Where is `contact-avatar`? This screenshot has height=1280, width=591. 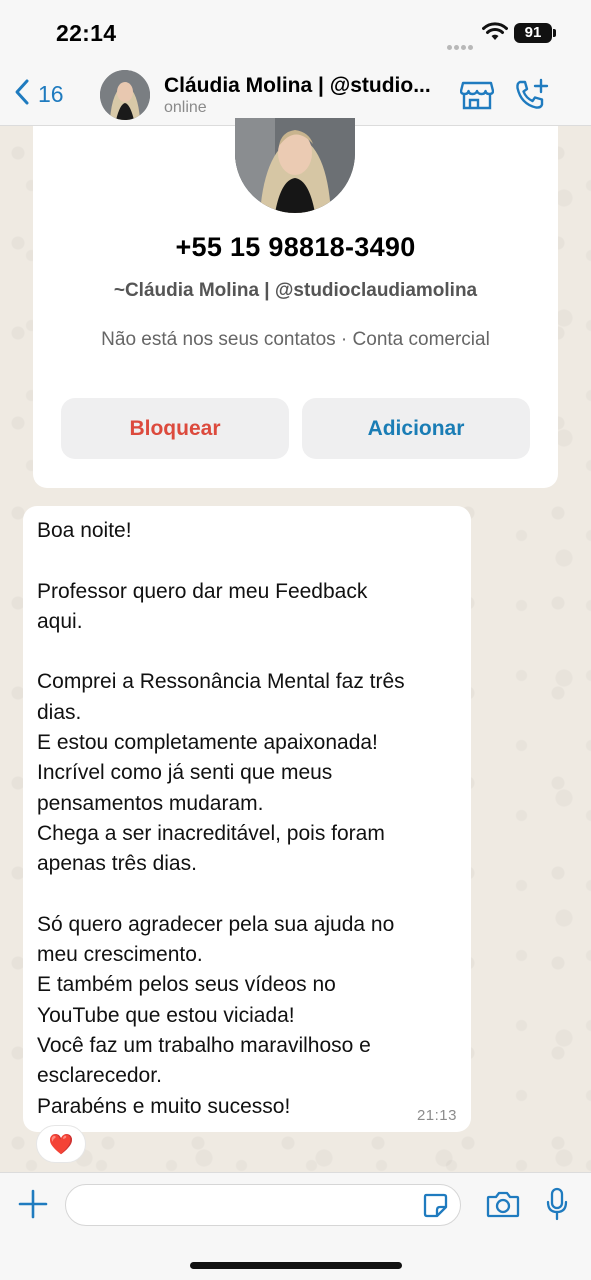
contact-avatar is located at coordinates (125, 95).